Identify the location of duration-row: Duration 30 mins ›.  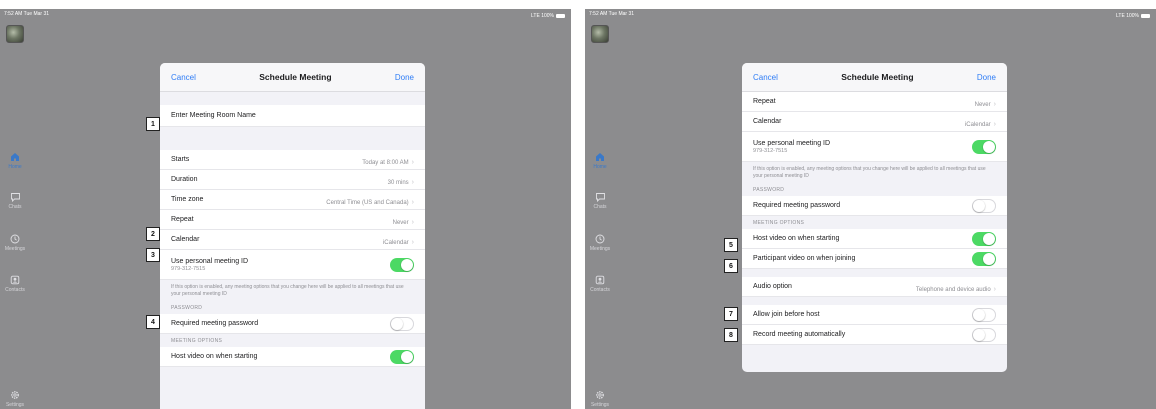
(292, 180).